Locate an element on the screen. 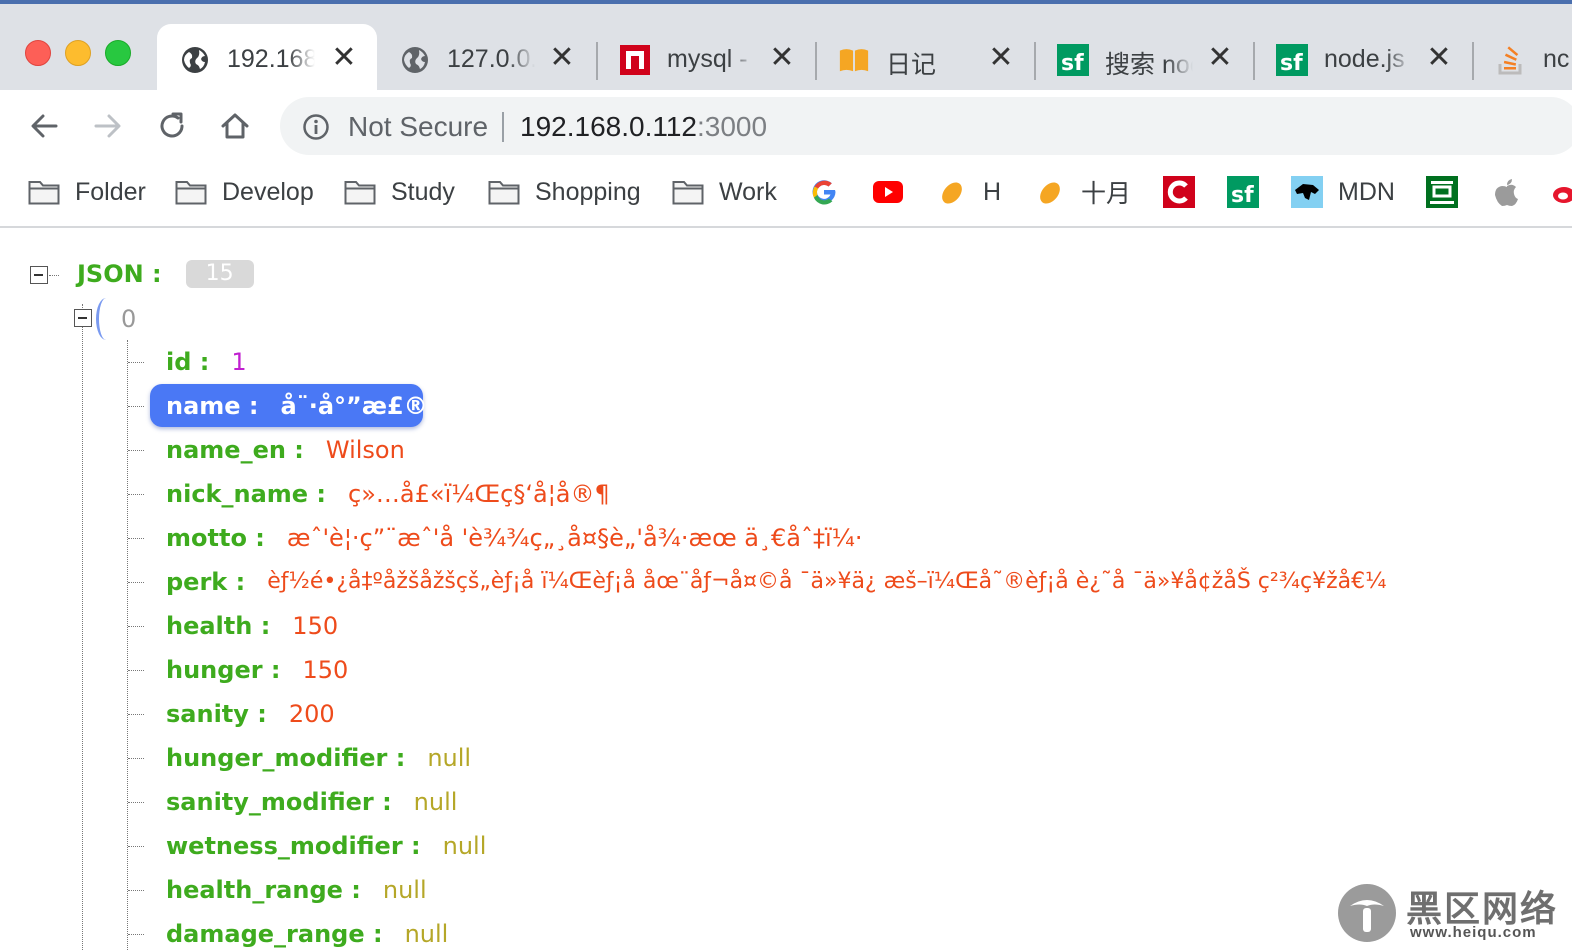 The image size is (1572, 950). tab-title: 192.168. is located at coordinates (271, 59).